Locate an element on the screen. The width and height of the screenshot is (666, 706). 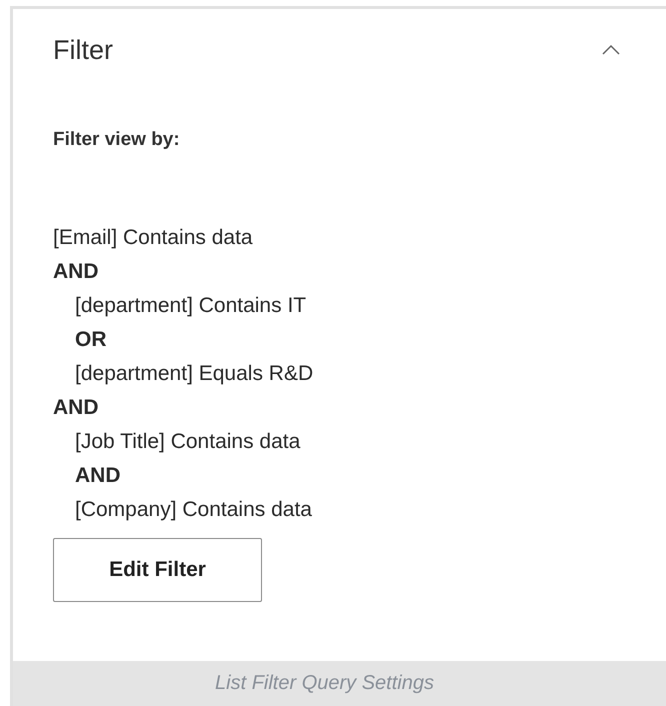
caption: List Filter Query Settings is located at coordinates (324, 683).